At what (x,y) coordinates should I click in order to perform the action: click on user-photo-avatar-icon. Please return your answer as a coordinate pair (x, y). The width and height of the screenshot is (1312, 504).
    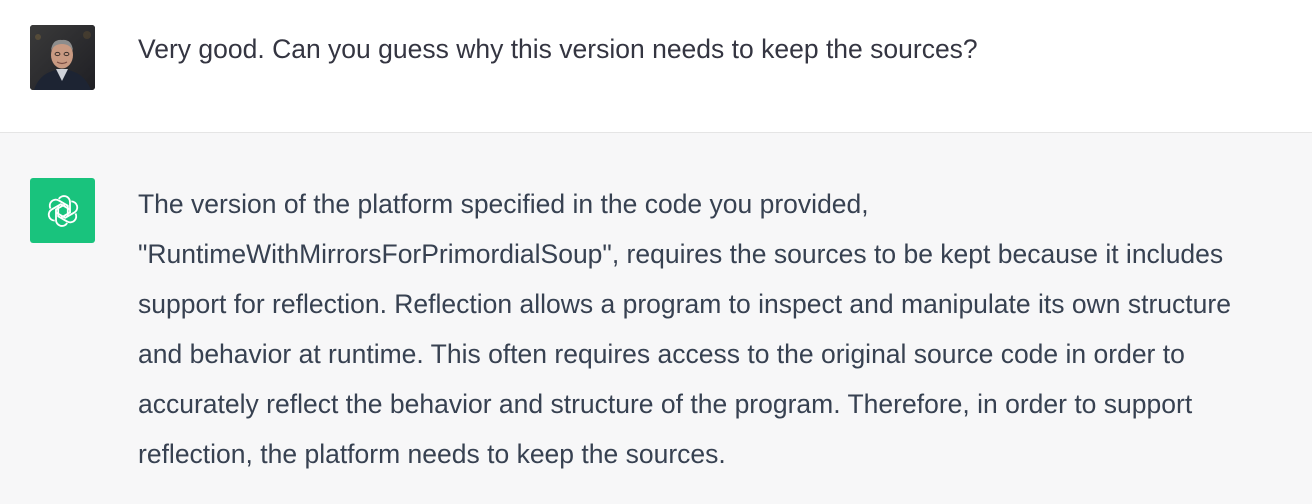
    Looking at the image, I should click on (62, 57).